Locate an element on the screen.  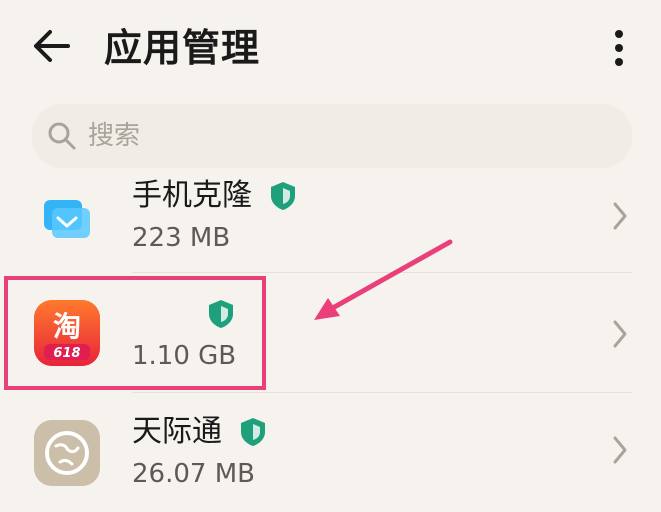
app-size: 26.07 MB is located at coordinates (193, 474).